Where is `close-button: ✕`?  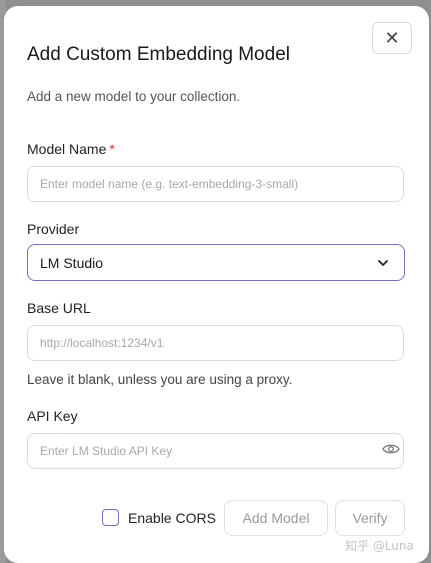
close-button: ✕ is located at coordinates (392, 38).